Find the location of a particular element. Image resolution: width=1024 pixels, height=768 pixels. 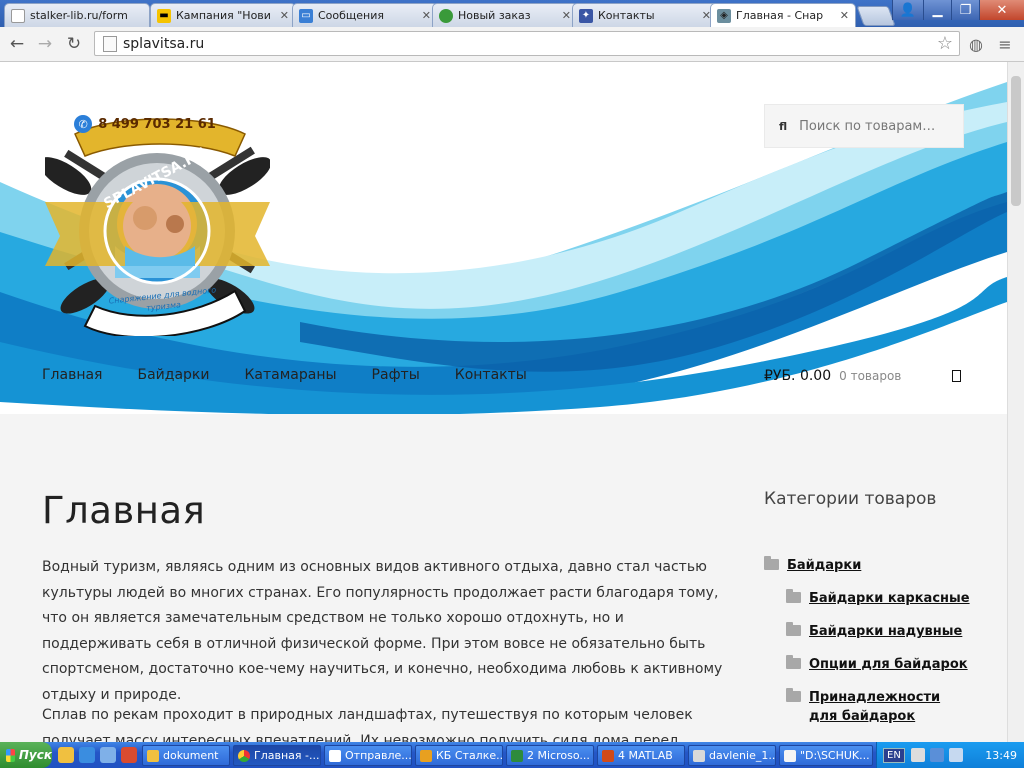

bookmark-star-icon: ☆ is located at coordinates (945, 43).